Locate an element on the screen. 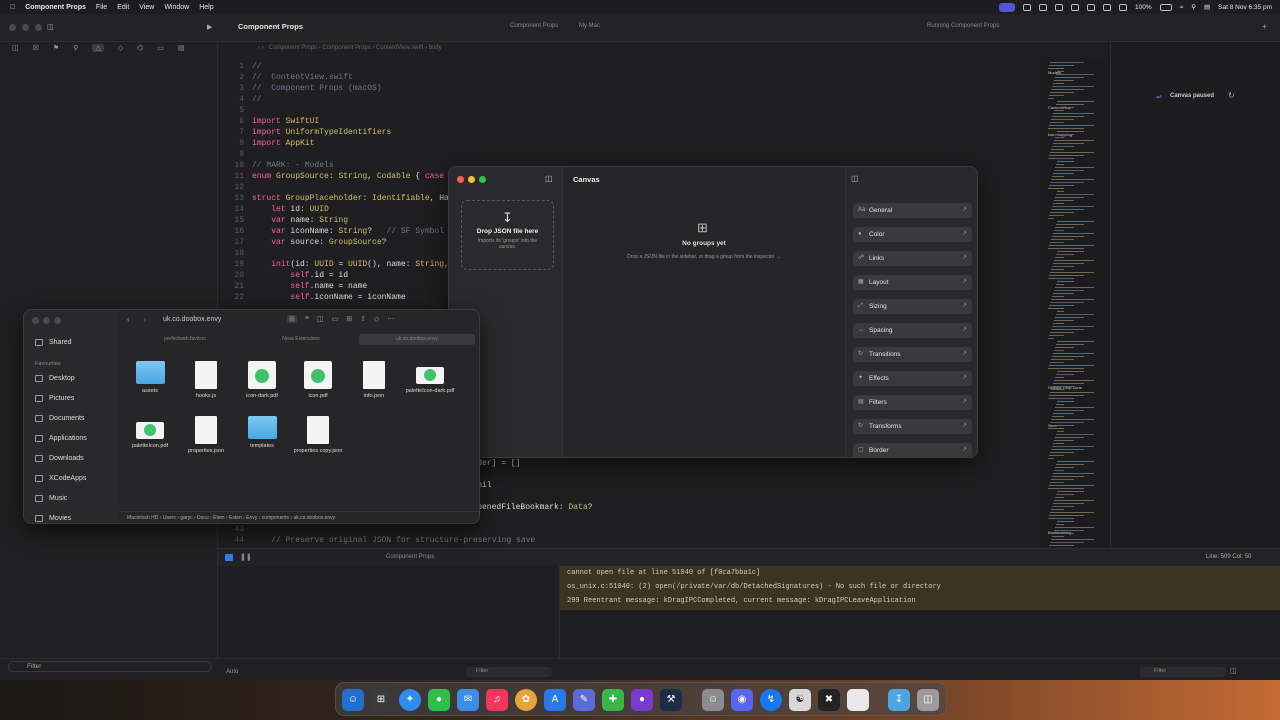 Image resolution: width=1280 pixels, height=720 pixels. navigator-filter: Filter is located at coordinates (110, 666).